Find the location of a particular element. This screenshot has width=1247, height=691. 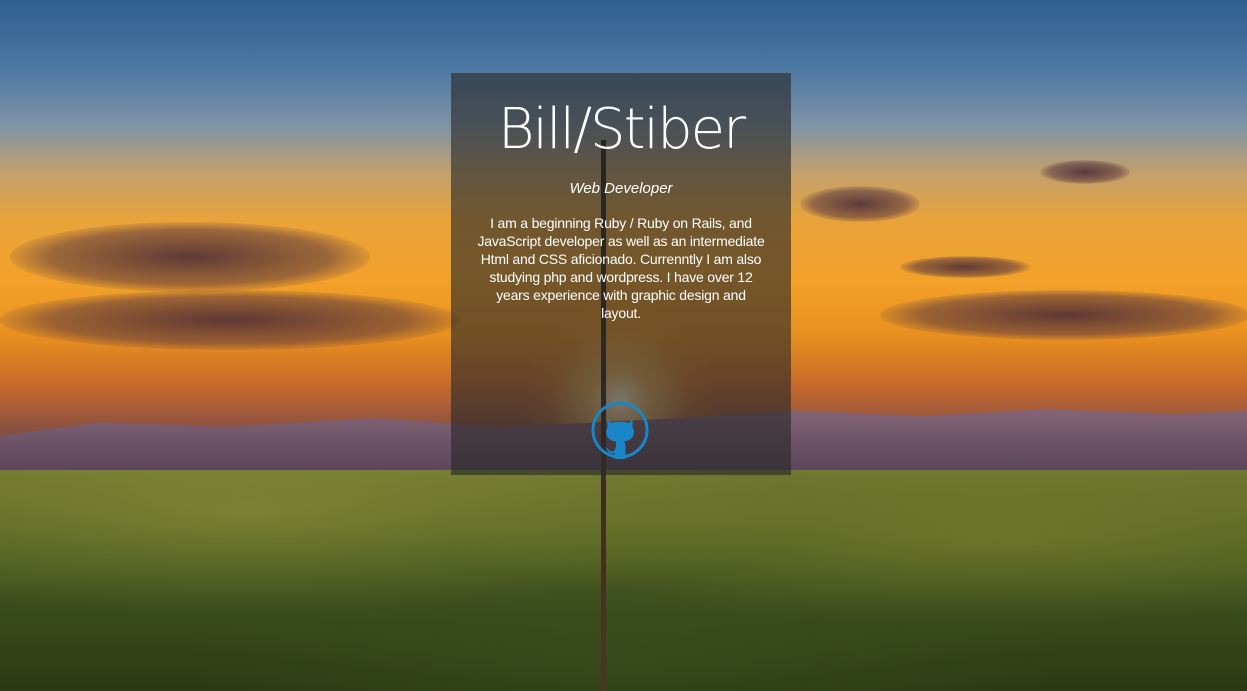

github-octocat-icon is located at coordinates (620, 430).